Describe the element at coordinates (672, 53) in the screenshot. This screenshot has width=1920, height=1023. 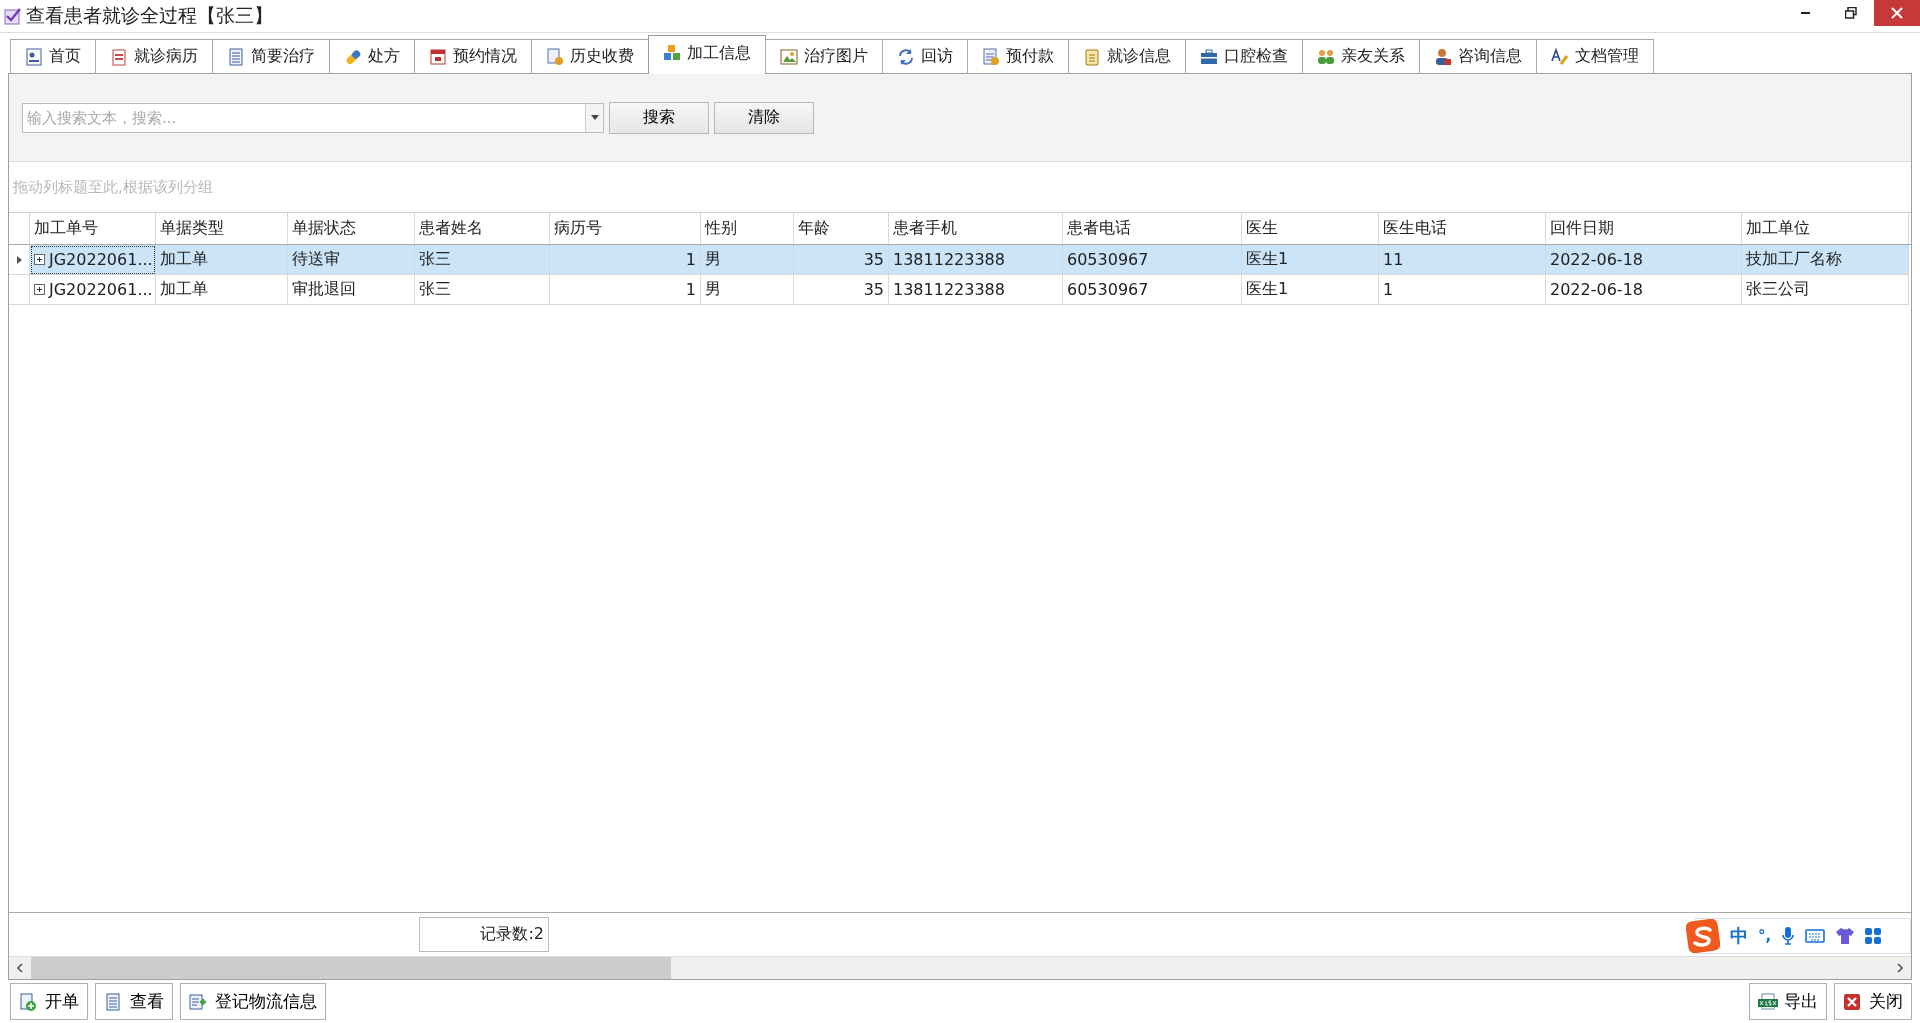
I see `cubes-icon` at that location.